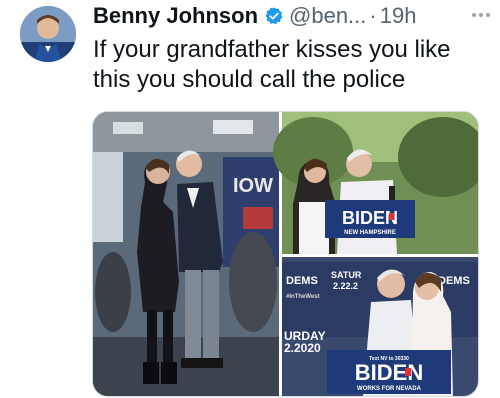 This screenshot has width=500, height=398. I want to click on more-options-icon, so click(483, 16).